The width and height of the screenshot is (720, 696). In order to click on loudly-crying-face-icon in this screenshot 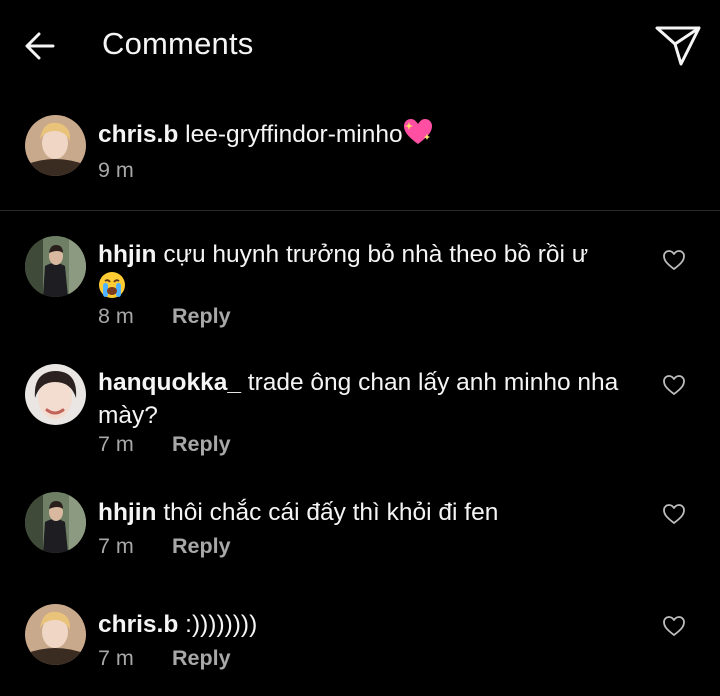, I will do `click(112, 289)`.